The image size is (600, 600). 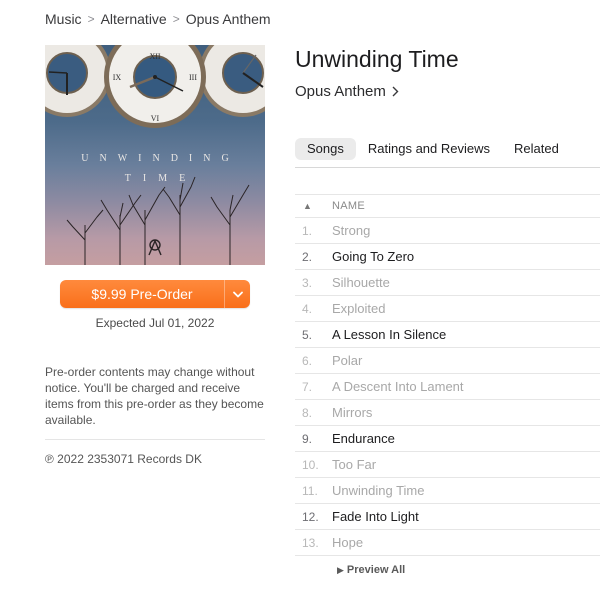 What do you see at coordinates (398, 386) in the screenshot?
I see `track-name: A Descent Into Lament` at bounding box center [398, 386].